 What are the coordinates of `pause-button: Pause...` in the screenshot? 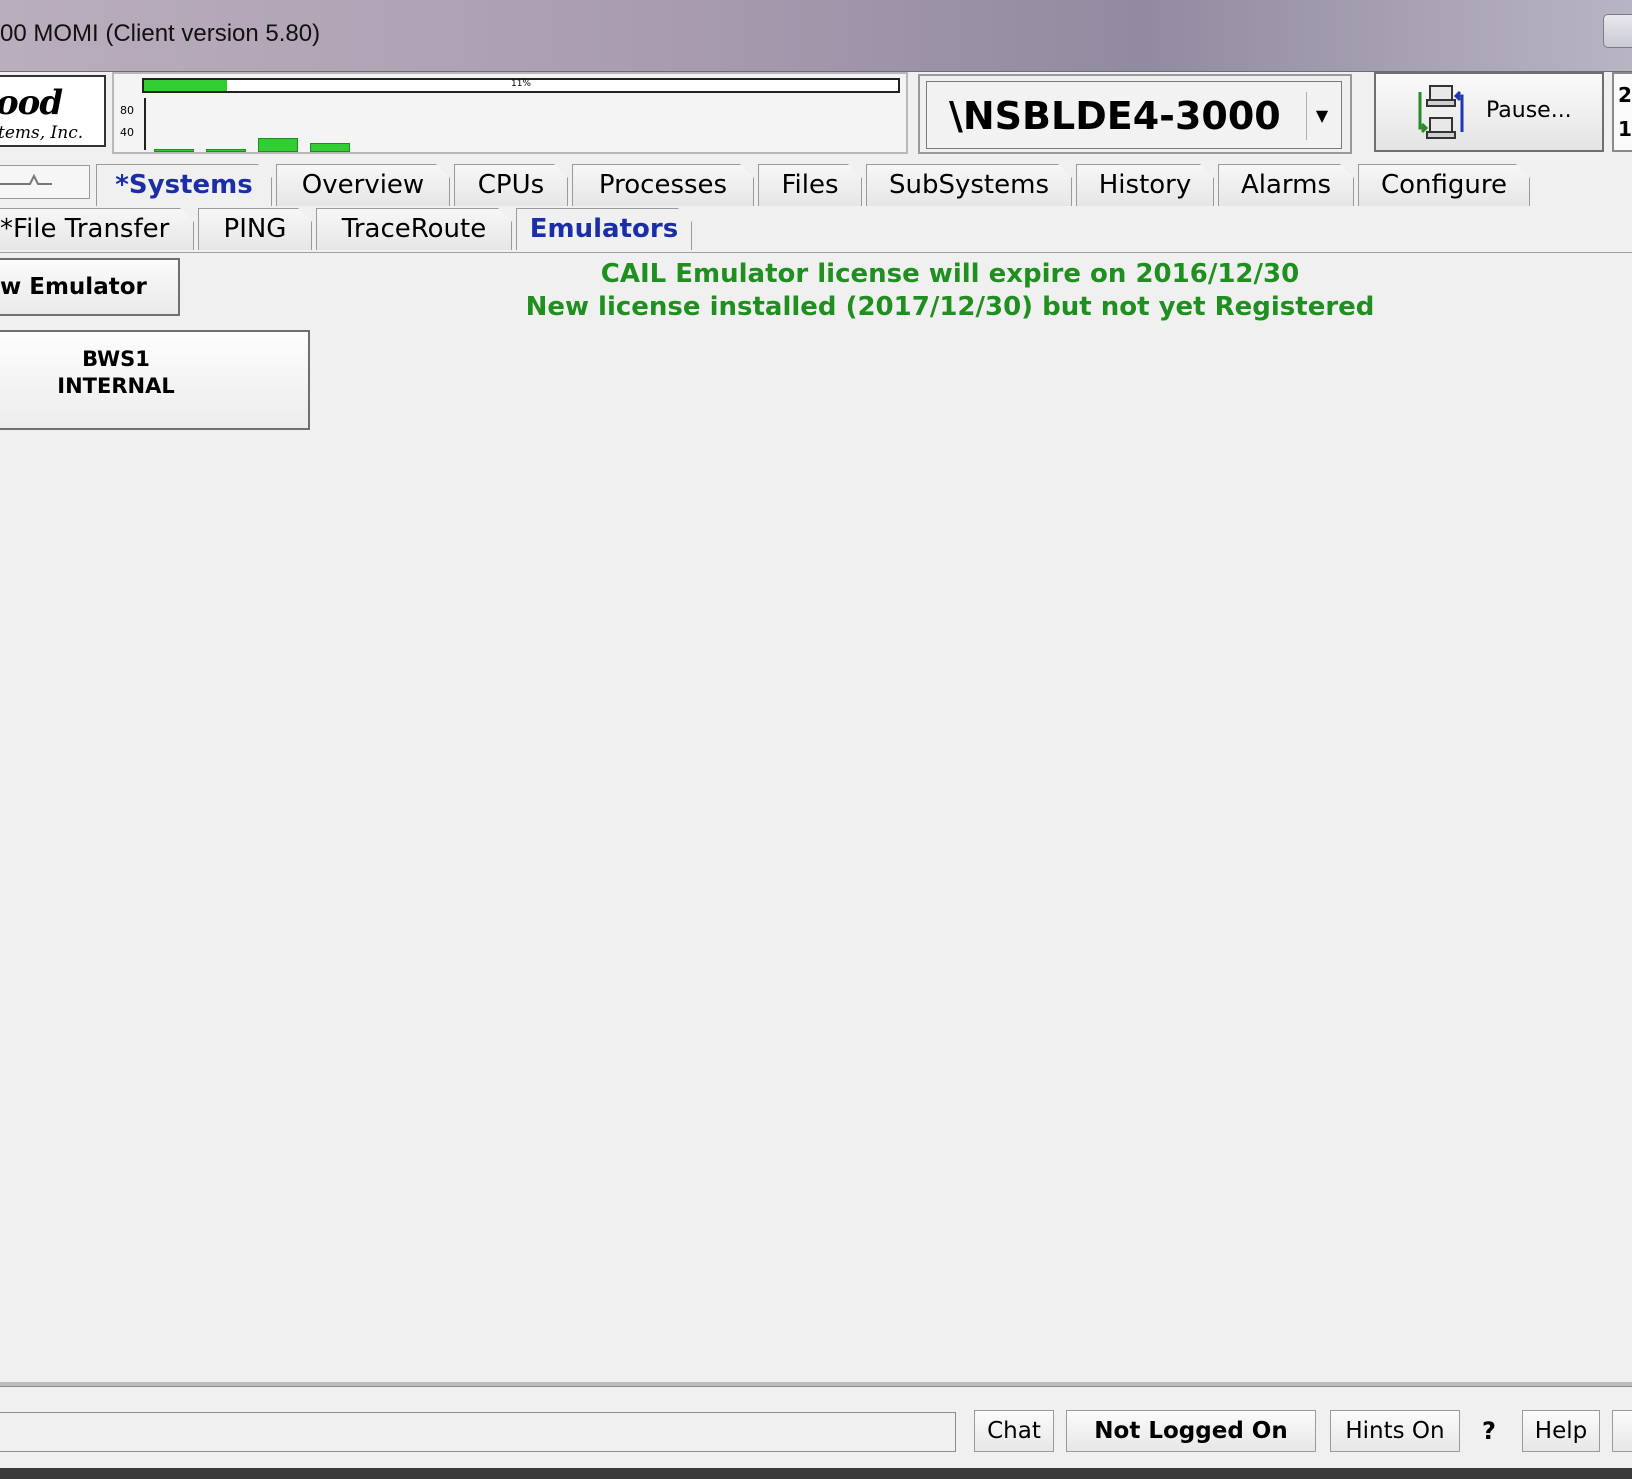 It's located at (1489, 112).